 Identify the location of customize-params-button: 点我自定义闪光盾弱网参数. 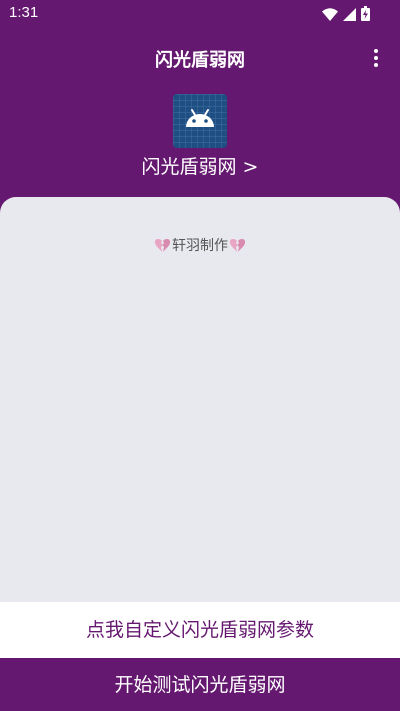
(200, 630).